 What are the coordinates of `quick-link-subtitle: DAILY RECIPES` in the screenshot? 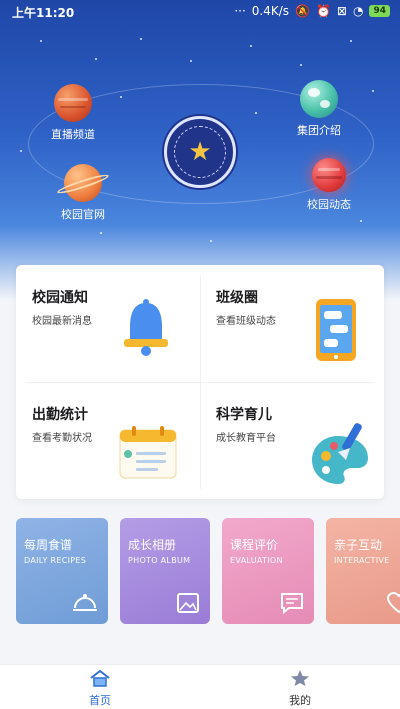 It's located at (55, 560).